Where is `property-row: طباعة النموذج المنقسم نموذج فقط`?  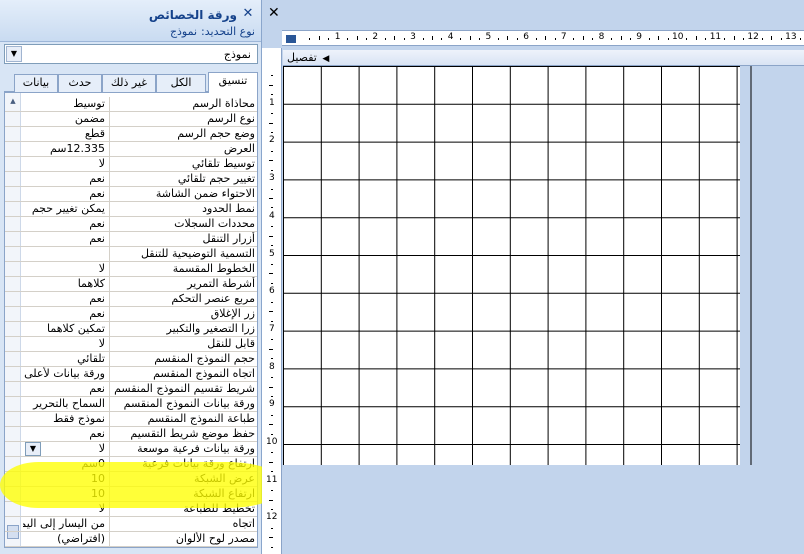
property-row: طباعة النموذج المنقسم نموذج فقط is located at coordinates (131, 419).